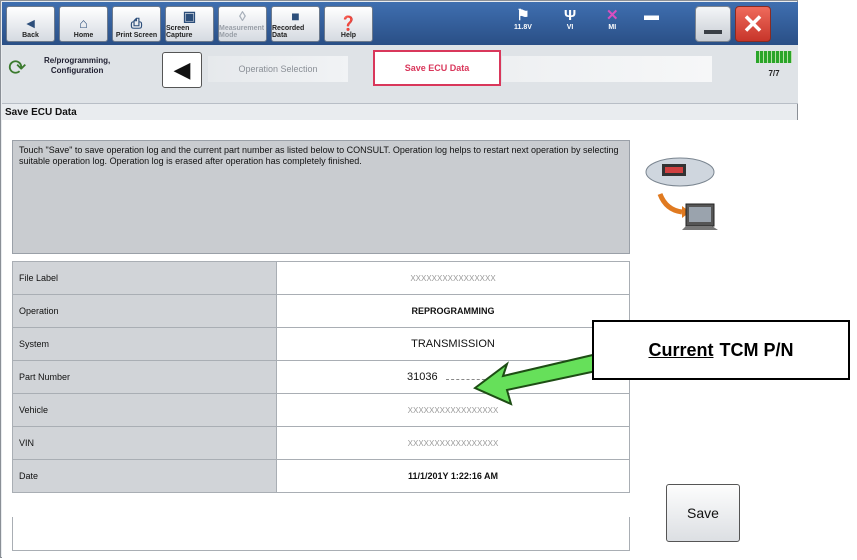  I want to click on signal-icon: Ψ, so click(570, 15).